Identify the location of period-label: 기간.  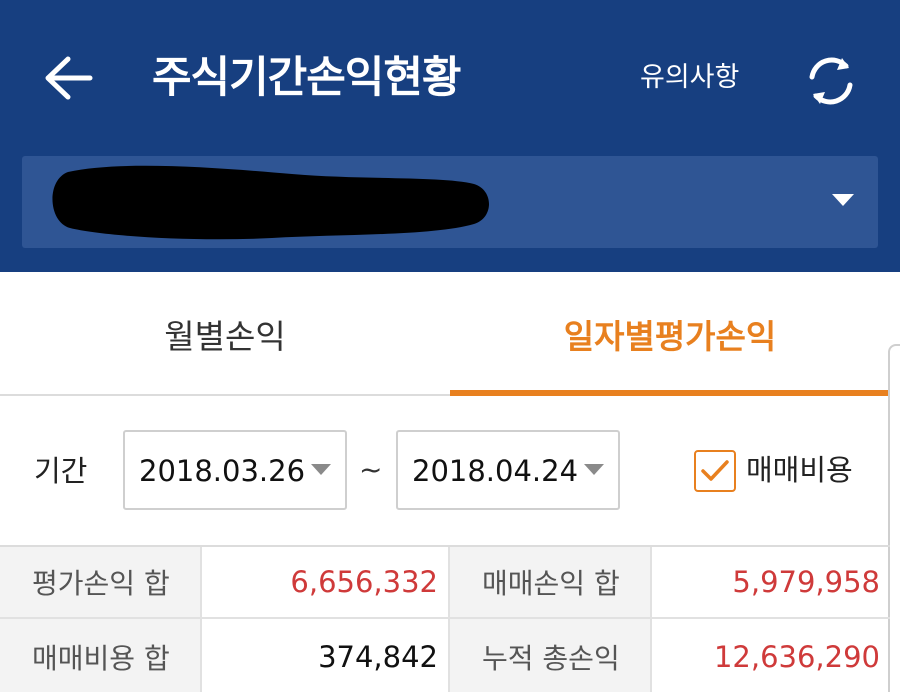
(61, 471).